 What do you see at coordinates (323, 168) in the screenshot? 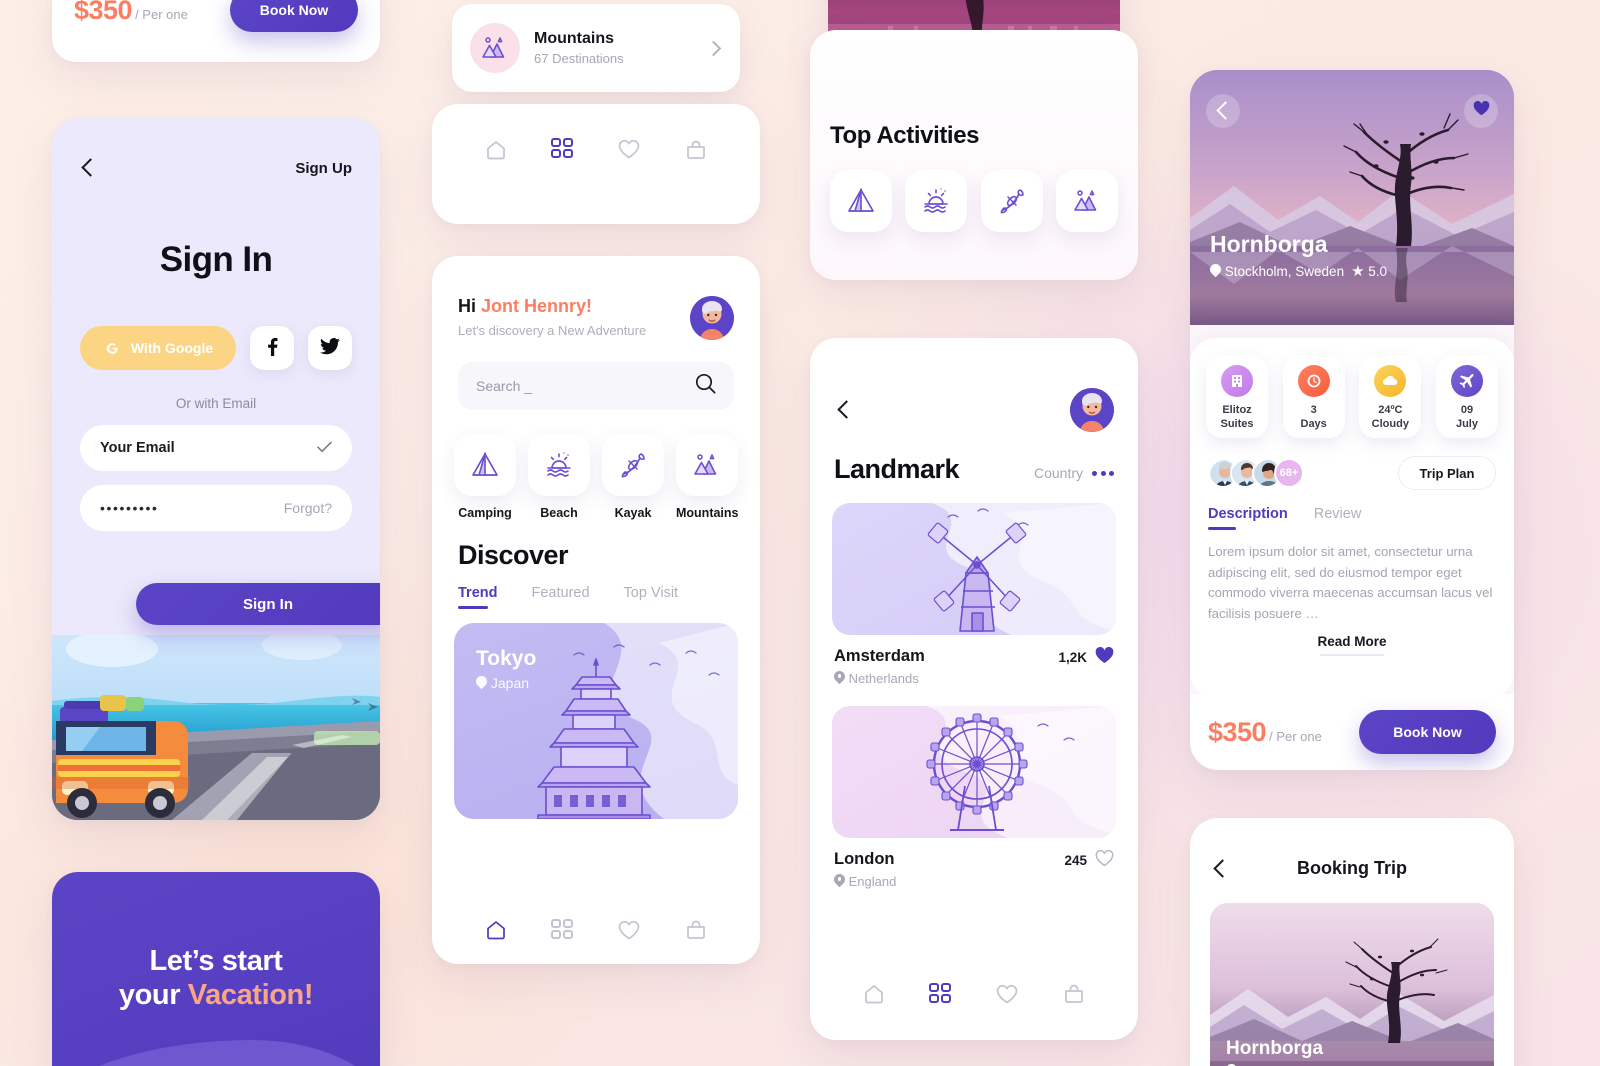
I see `sign-up-link: Sign Up` at bounding box center [323, 168].